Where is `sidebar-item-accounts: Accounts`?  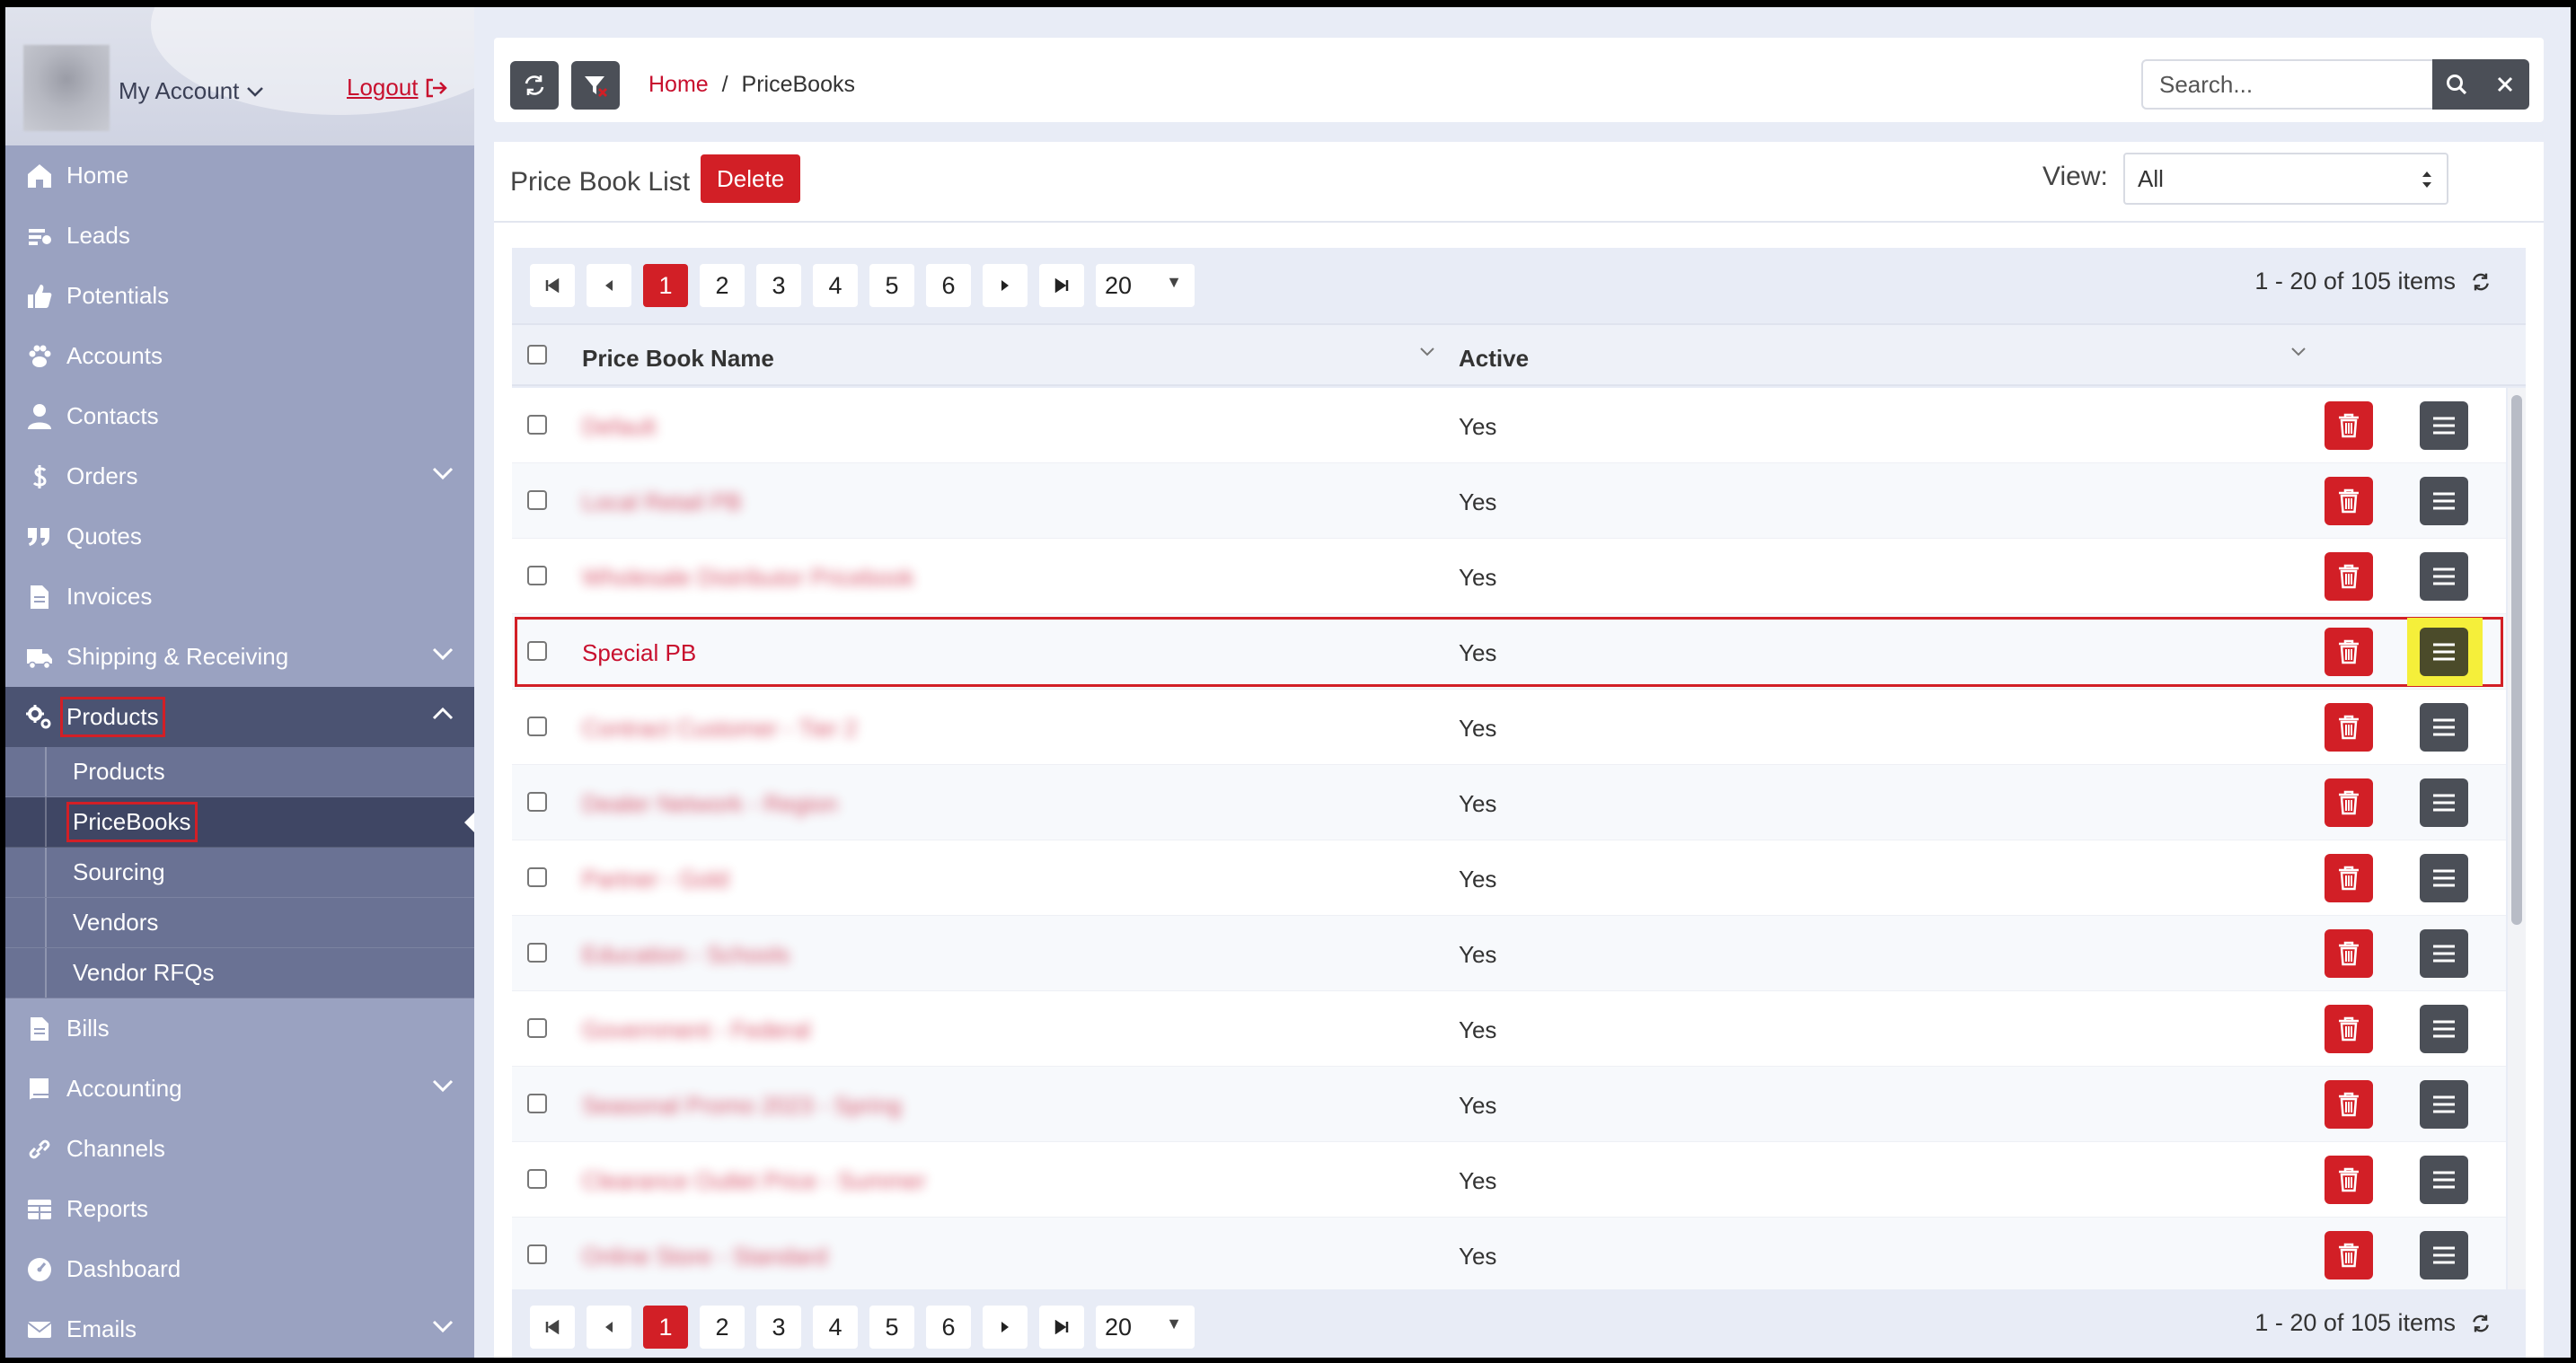
sidebar-item-accounts: Accounts is located at coordinates (240, 356).